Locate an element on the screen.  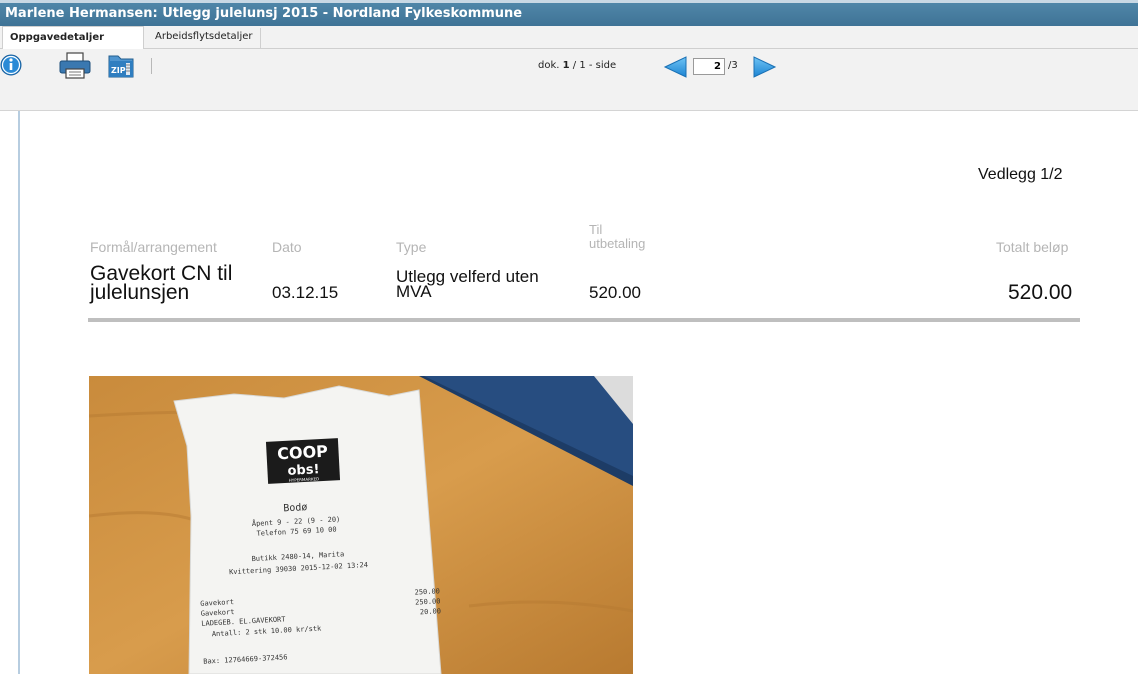
viewer-left-border is located at coordinates (19, 392).